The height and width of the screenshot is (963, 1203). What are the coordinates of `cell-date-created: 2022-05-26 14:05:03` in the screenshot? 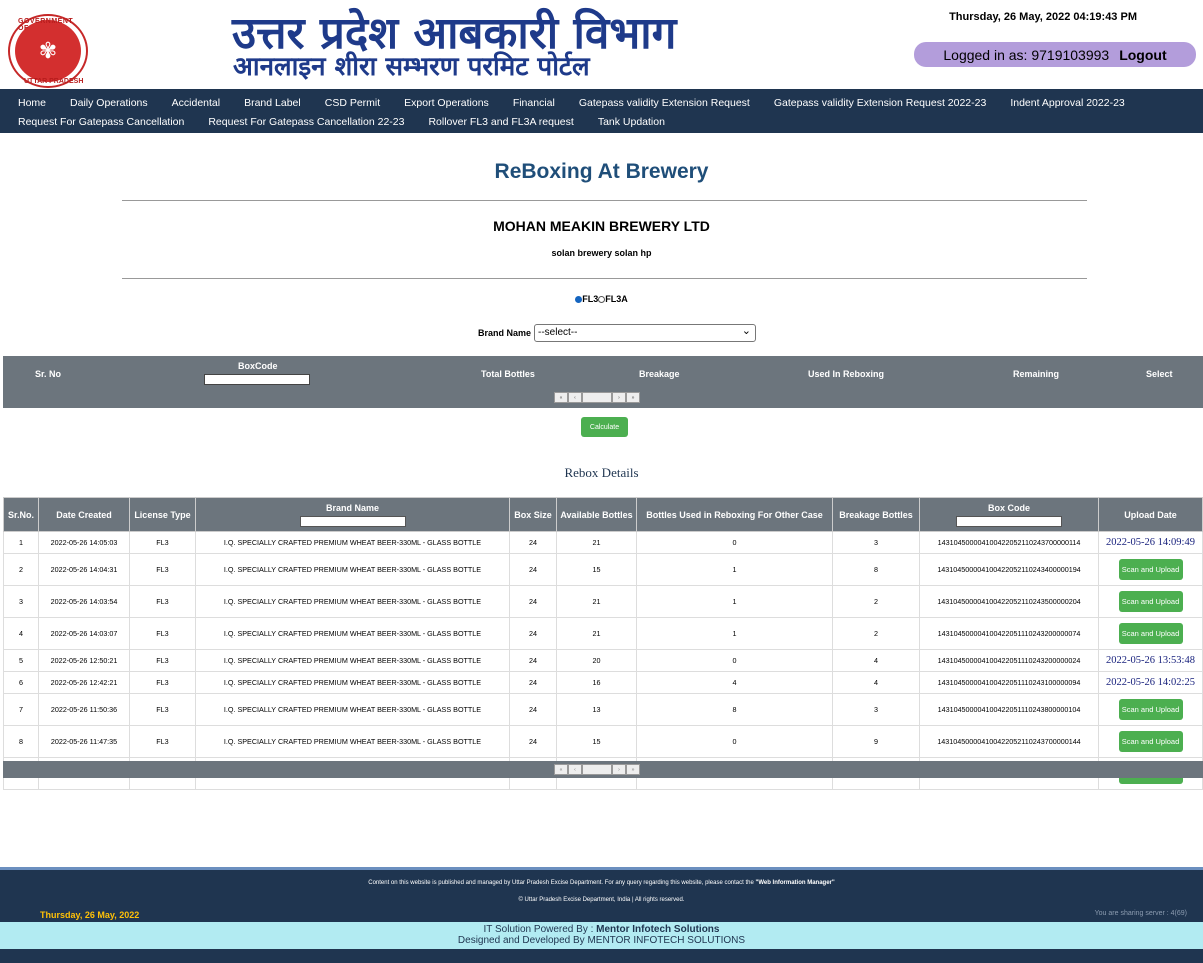 It's located at (84, 542).